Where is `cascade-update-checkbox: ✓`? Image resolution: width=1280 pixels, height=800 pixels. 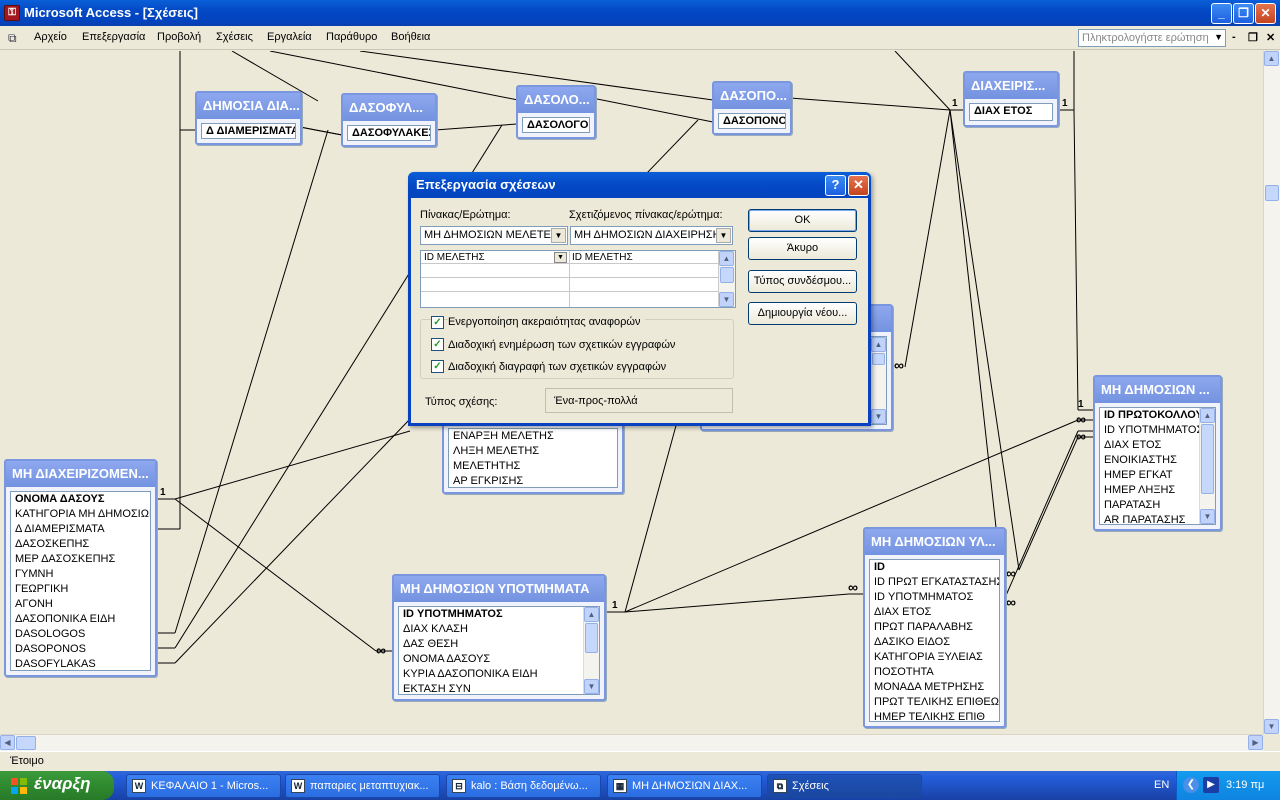
cascade-update-checkbox: ✓ is located at coordinates (437, 344).